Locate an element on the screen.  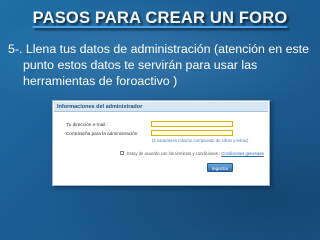
password-label: Contraseña para la administración: is located at coordinates (102, 133).